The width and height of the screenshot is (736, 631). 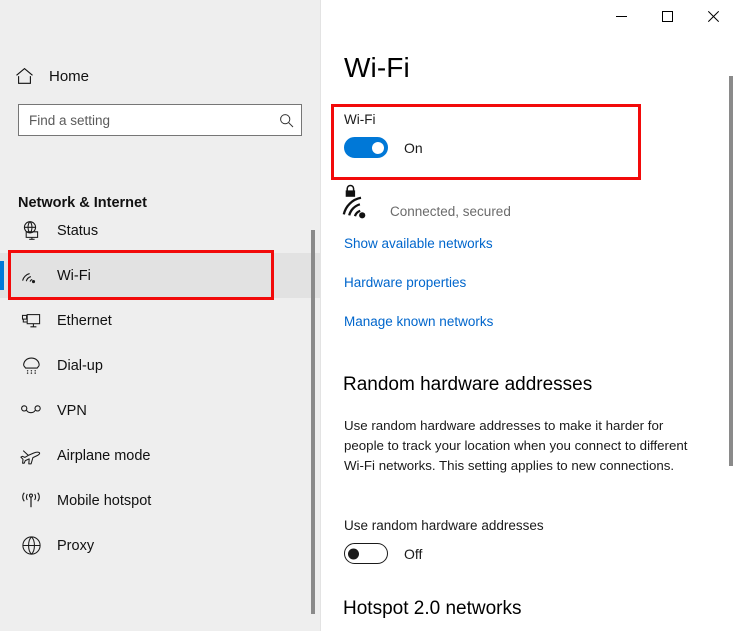 What do you see at coordinates (28, 76) in the screenshot?
I see `home-icon` at bounding box center [28, 76].